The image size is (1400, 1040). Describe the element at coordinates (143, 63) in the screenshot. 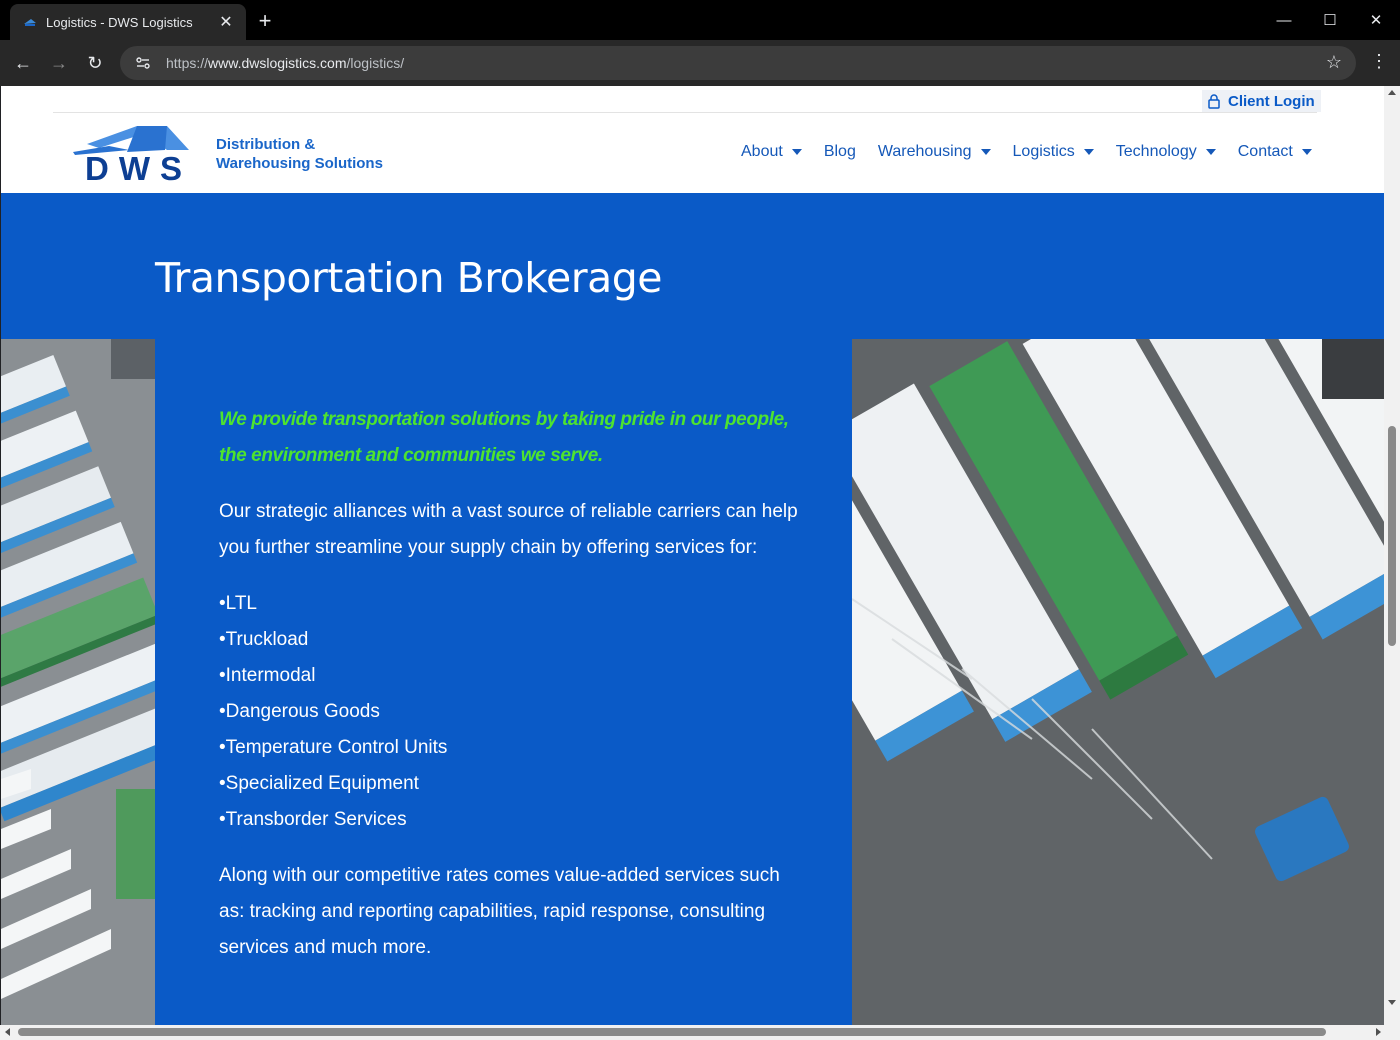

I see `site-info-icon` at that location.